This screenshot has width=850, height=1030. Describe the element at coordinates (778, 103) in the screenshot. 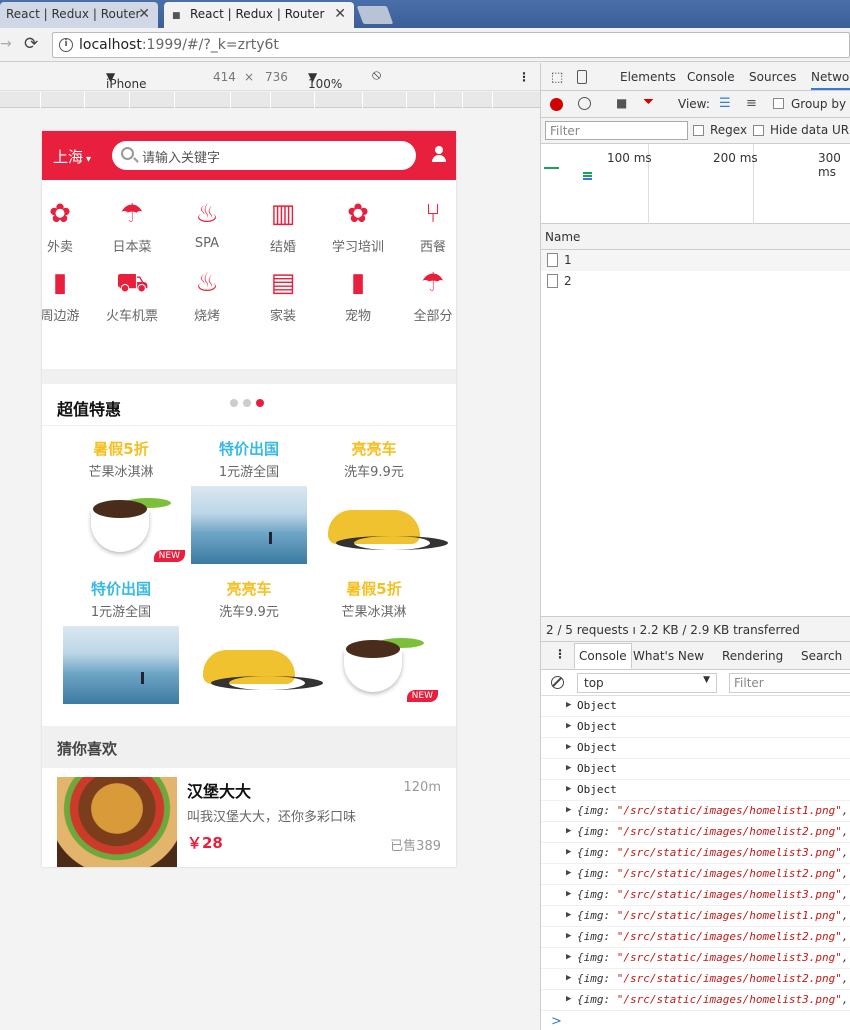

I see `group-by-checkbox` at that location.